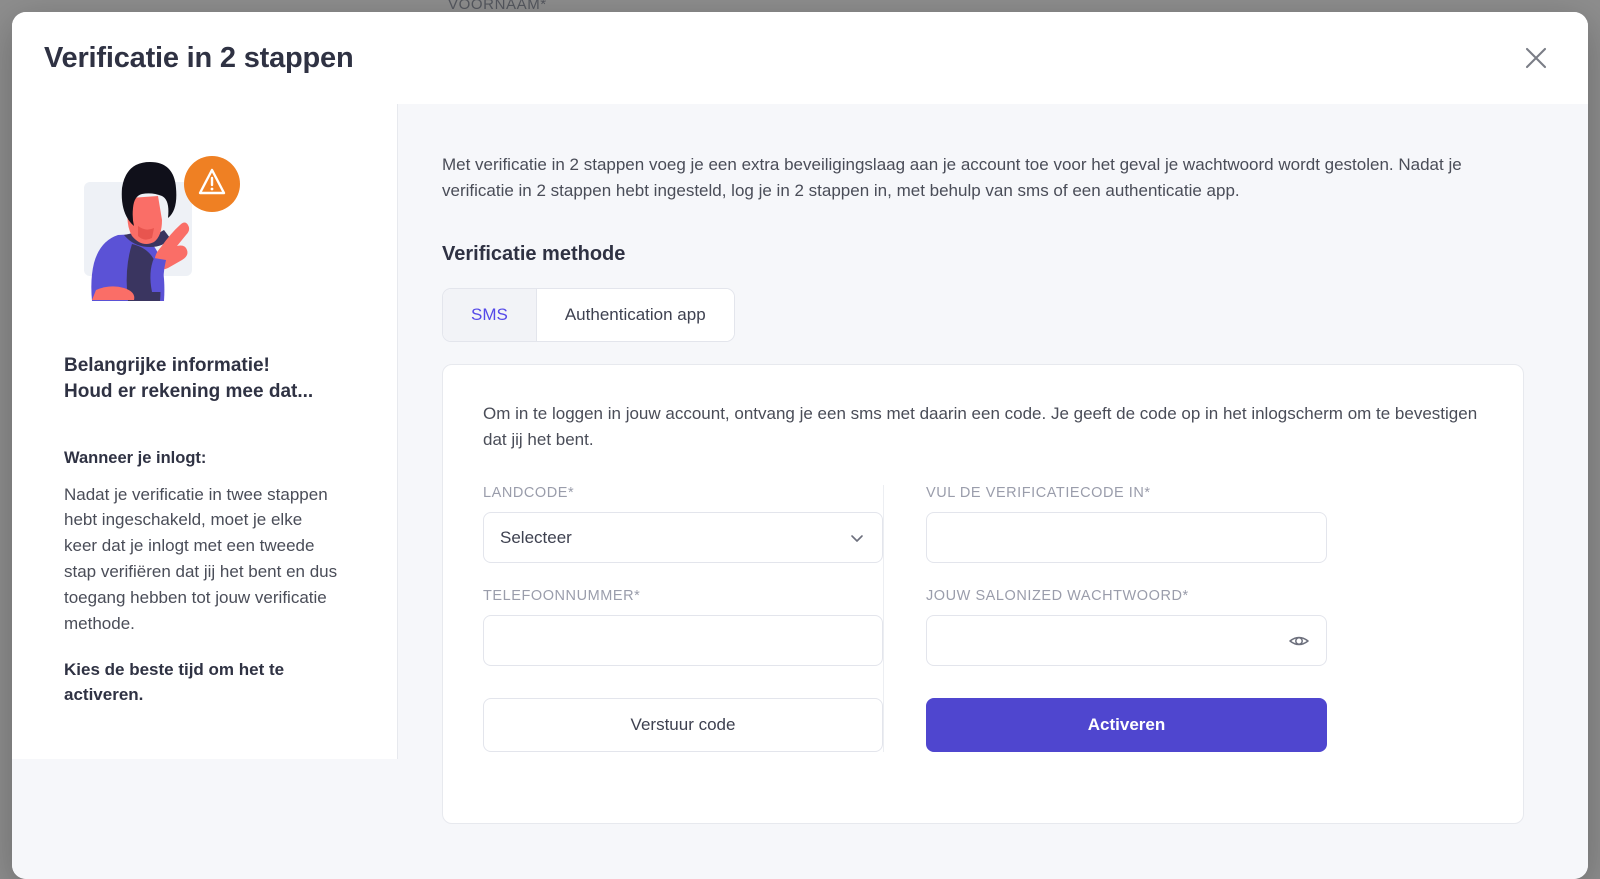  I want to click on close-button, so click(1536, 58).